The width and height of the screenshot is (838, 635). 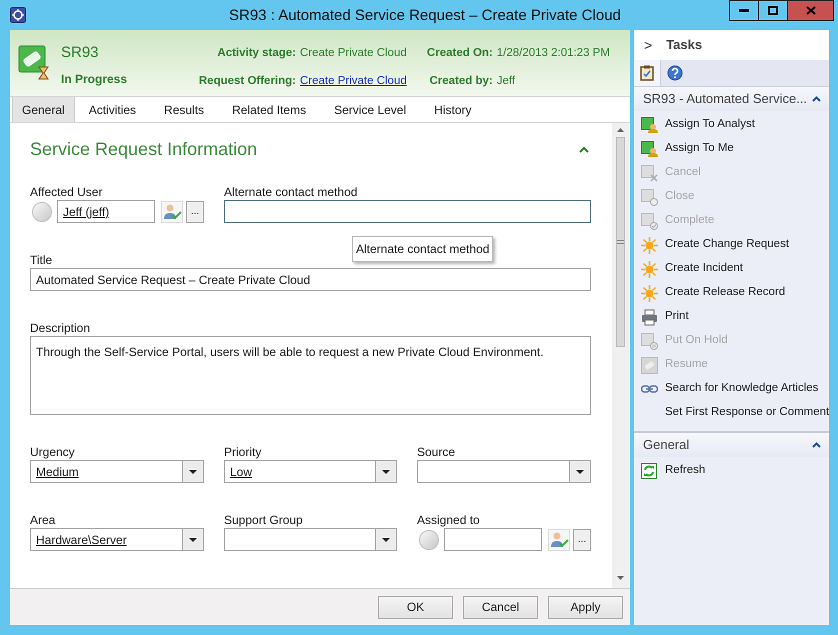 I want to click on detail-label: Created by:, so click(x=460, y=82).